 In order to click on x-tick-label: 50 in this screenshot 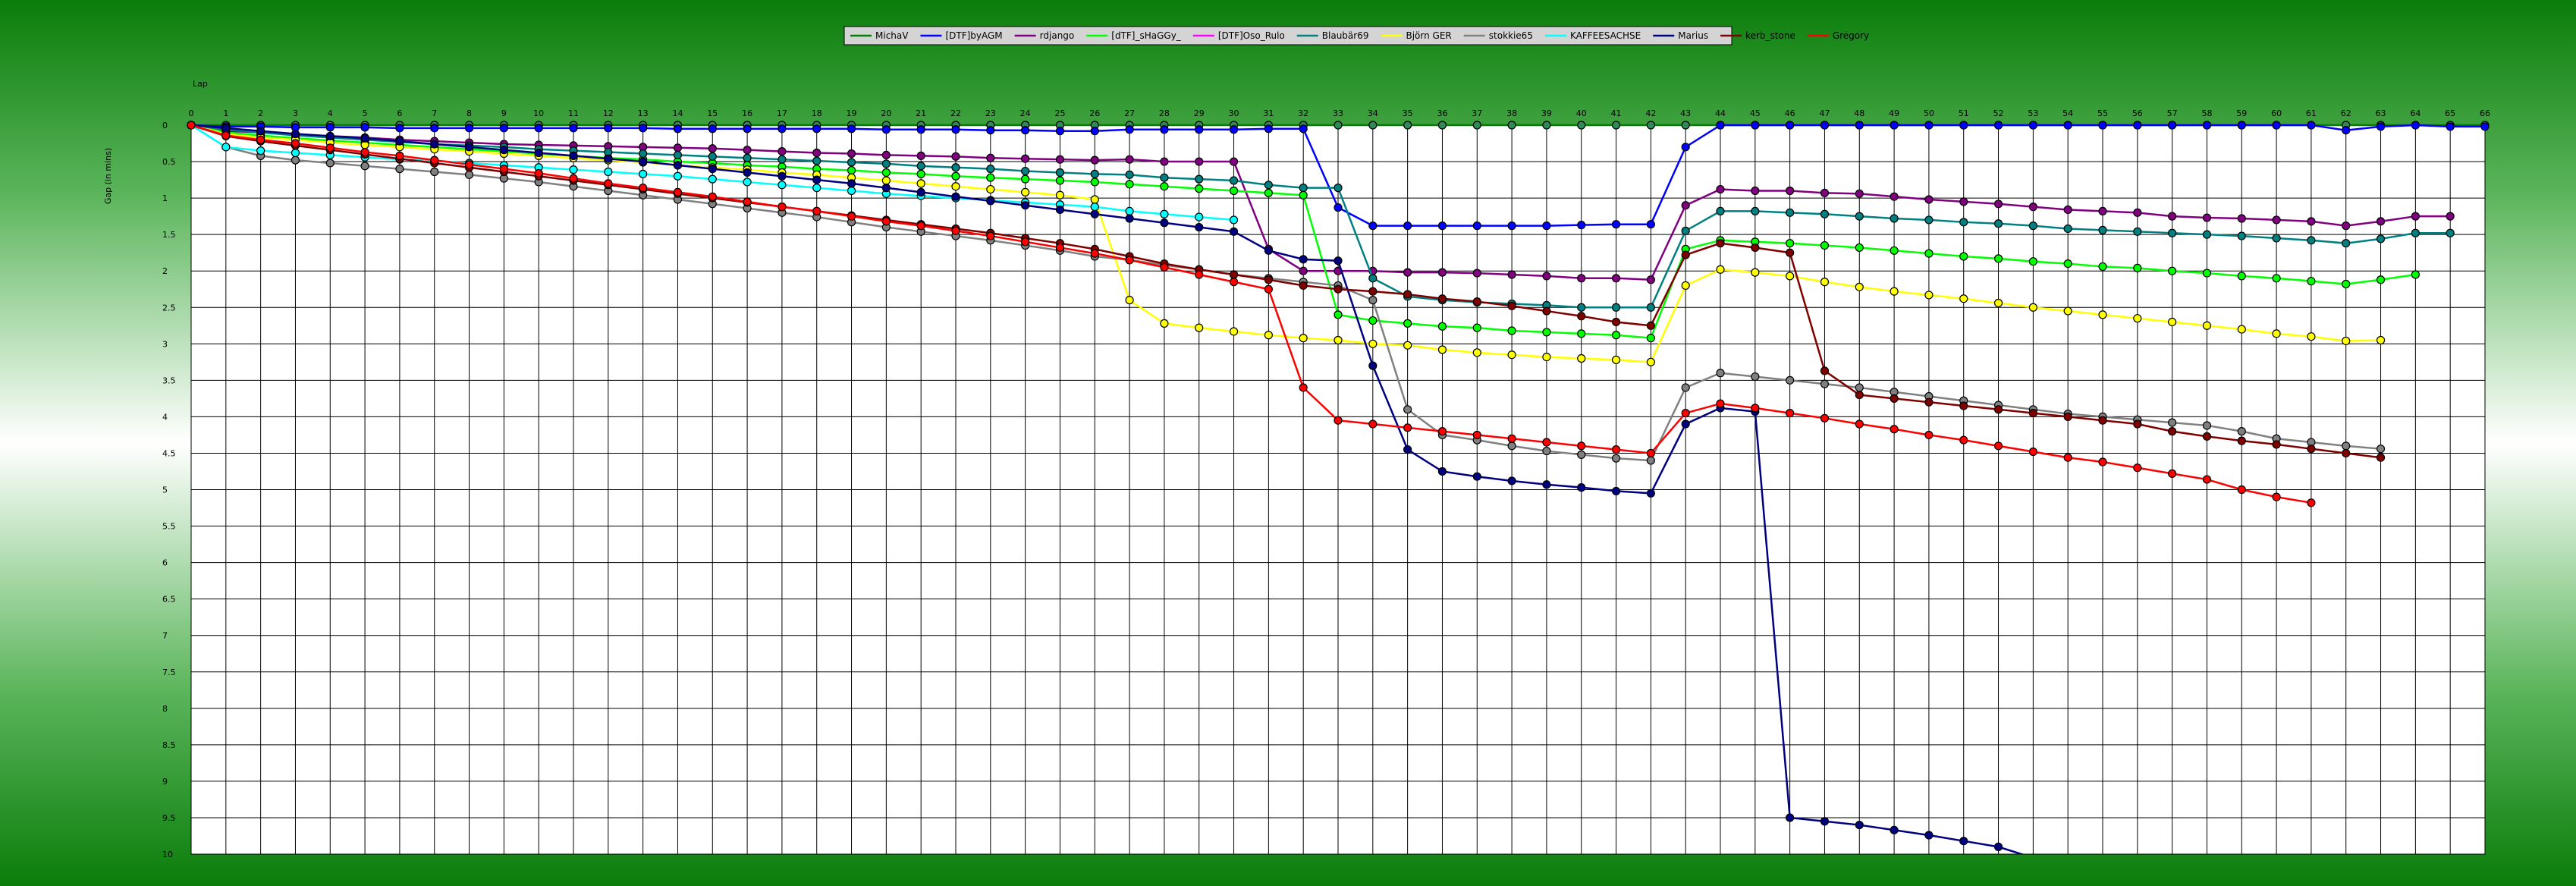, I will do `click(1929, 113)`.